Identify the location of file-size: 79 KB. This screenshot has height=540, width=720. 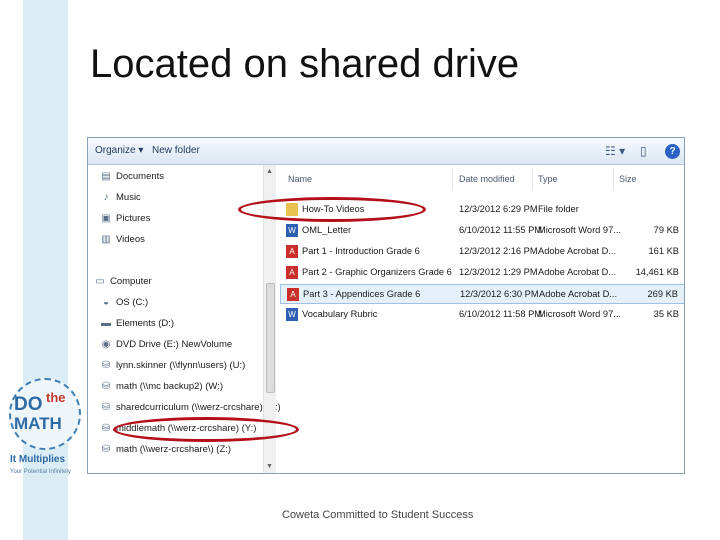
(666, 230).